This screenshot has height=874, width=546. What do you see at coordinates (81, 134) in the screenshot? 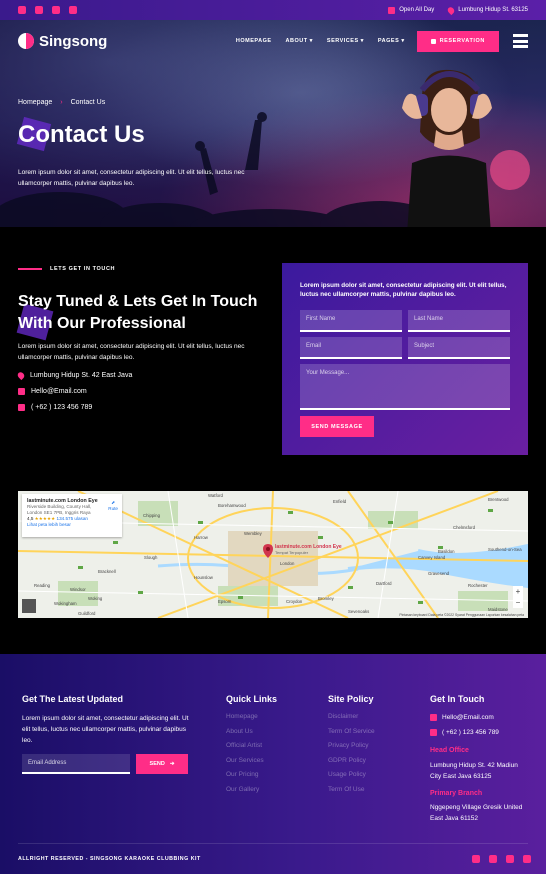
I see `page-title: Contact Us` at bounding box center [81, 134].